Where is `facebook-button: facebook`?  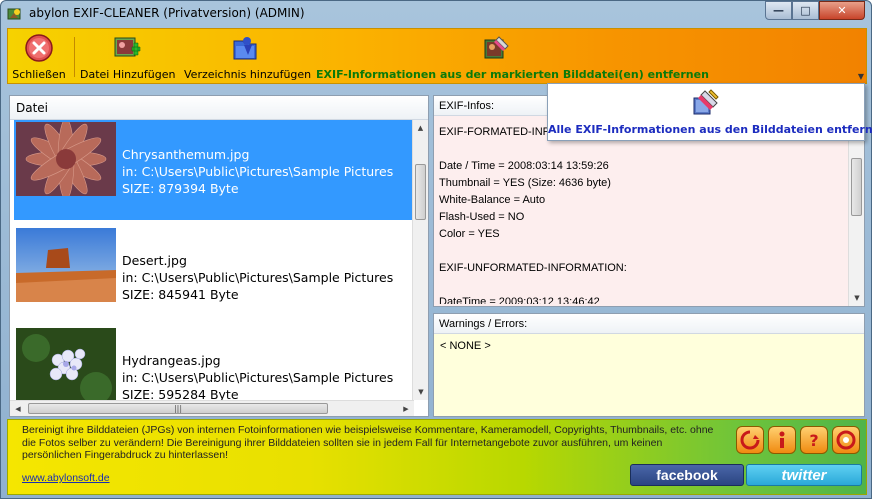 facebook-button: facebook is located at coordinates (687, 475).